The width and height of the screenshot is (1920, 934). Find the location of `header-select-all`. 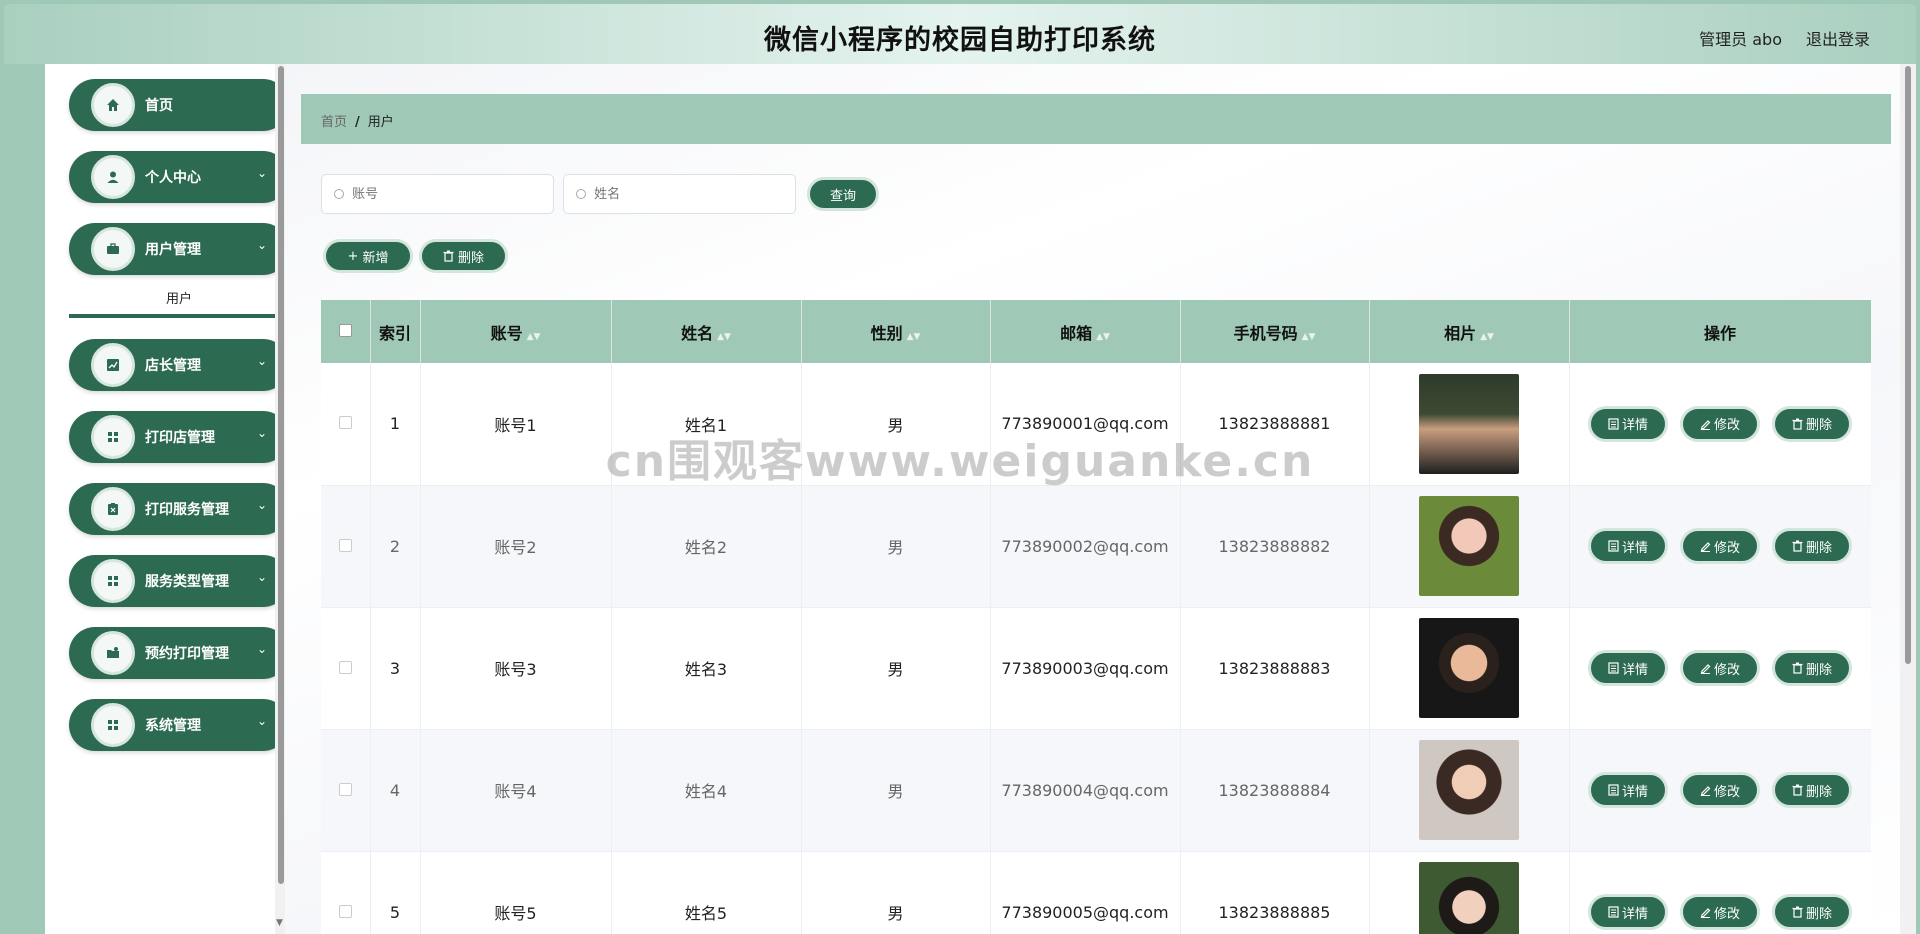

header-select-all is located at coordinates (346, 331).